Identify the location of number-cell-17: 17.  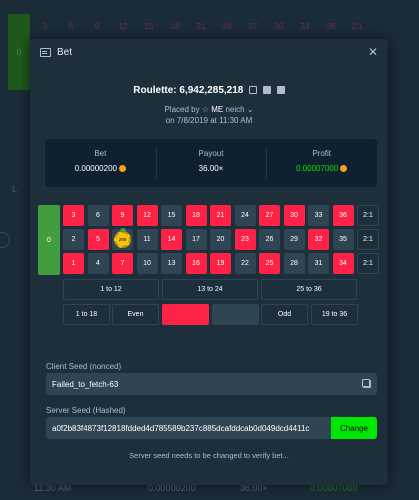
(196, 239).